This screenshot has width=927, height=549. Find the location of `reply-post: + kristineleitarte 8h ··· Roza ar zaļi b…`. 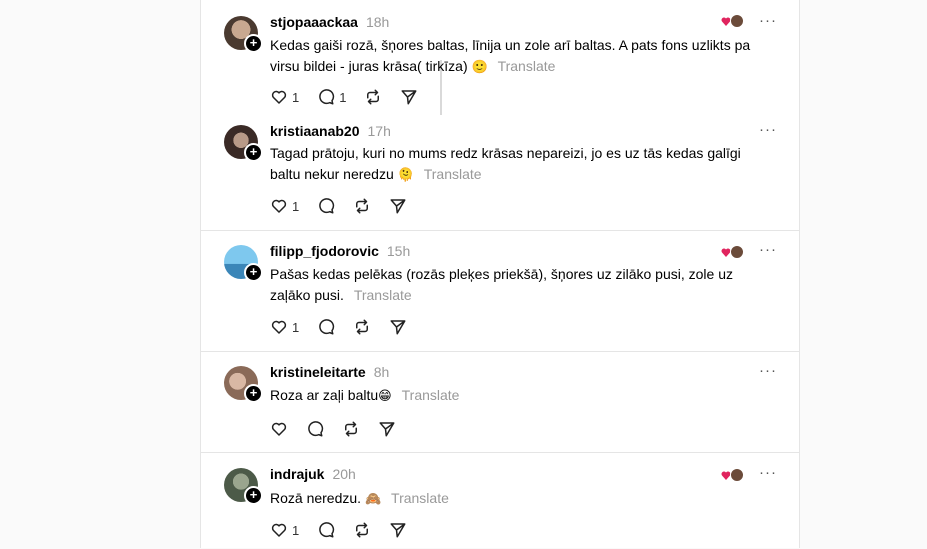

reply-post: + kristineleitarte 8h ··· Roza ar zaļi b… is located at coordinates (500, 401).